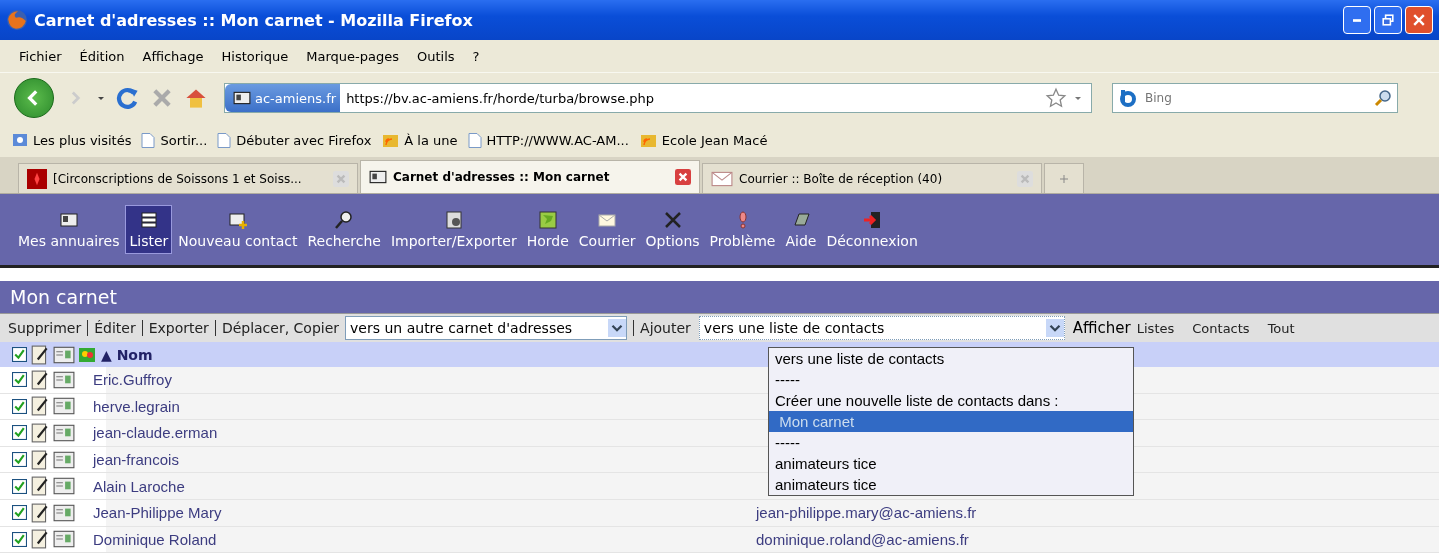  Describe the element at coordinates (1383, 98) in the screenshot. I see `search-icon` at that location.